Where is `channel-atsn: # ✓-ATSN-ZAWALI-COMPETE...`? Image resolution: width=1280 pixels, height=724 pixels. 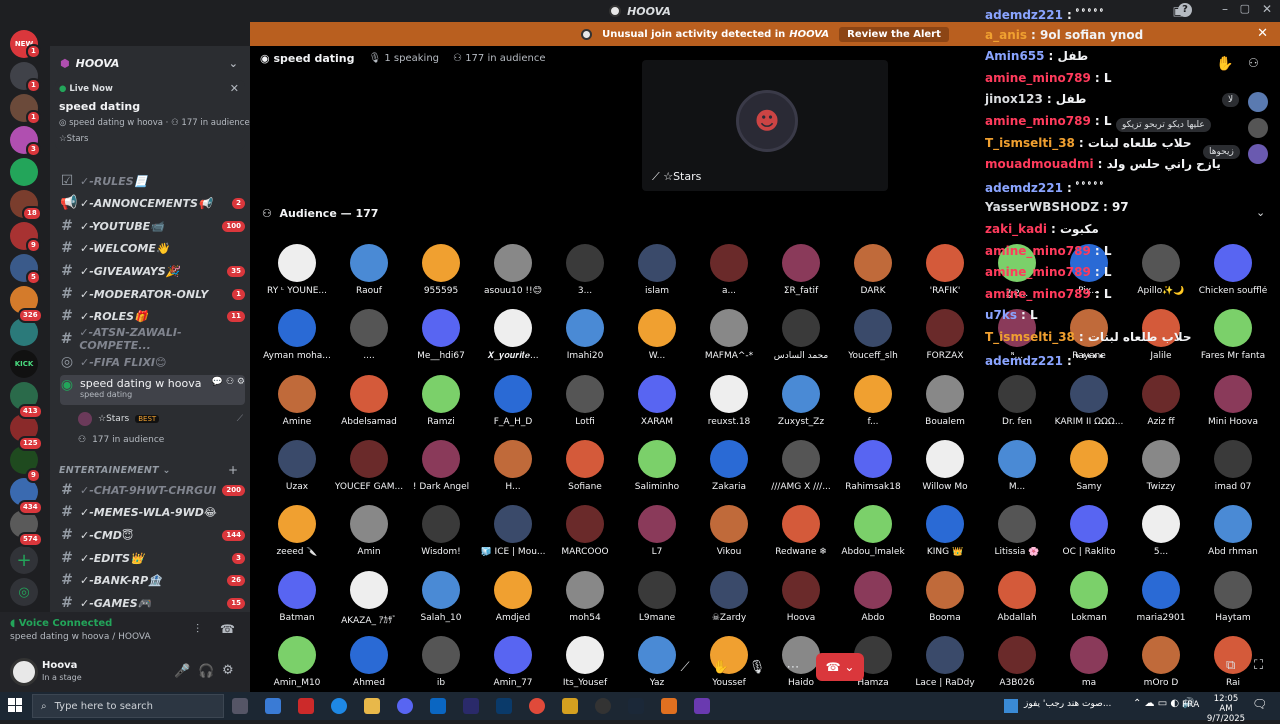
channel-atsn: # ✓-ATSN-ZAWALI-COMPETE... is located at coordinates (152, 339).